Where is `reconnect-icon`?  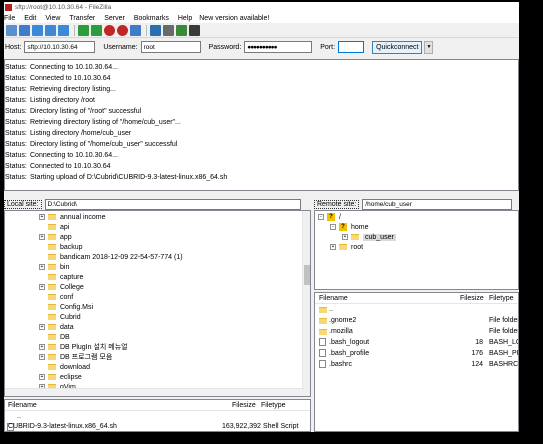 reconnect-icon is located at coordinates (135, 30).